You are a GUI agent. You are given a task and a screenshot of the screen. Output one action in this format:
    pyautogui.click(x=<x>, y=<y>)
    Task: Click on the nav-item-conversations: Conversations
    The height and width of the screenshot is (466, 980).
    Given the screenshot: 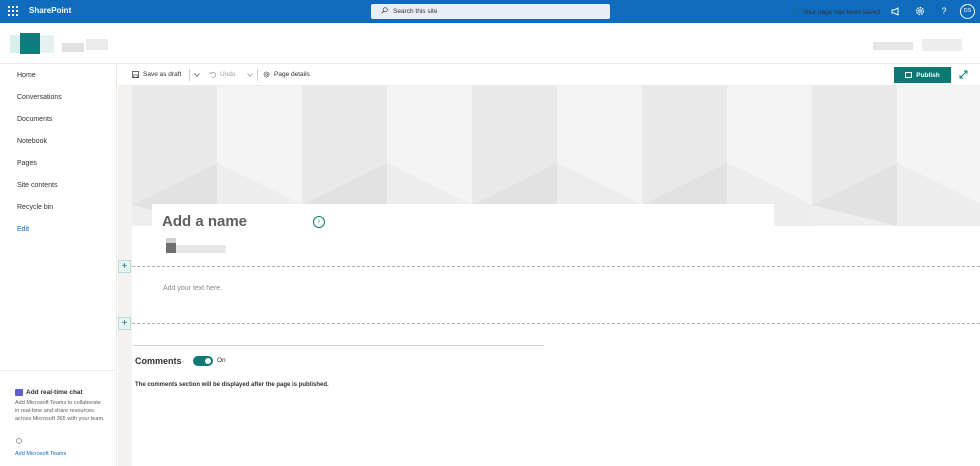 What is the action you would take?
    pyautogui.click(x=39, y=97)
    